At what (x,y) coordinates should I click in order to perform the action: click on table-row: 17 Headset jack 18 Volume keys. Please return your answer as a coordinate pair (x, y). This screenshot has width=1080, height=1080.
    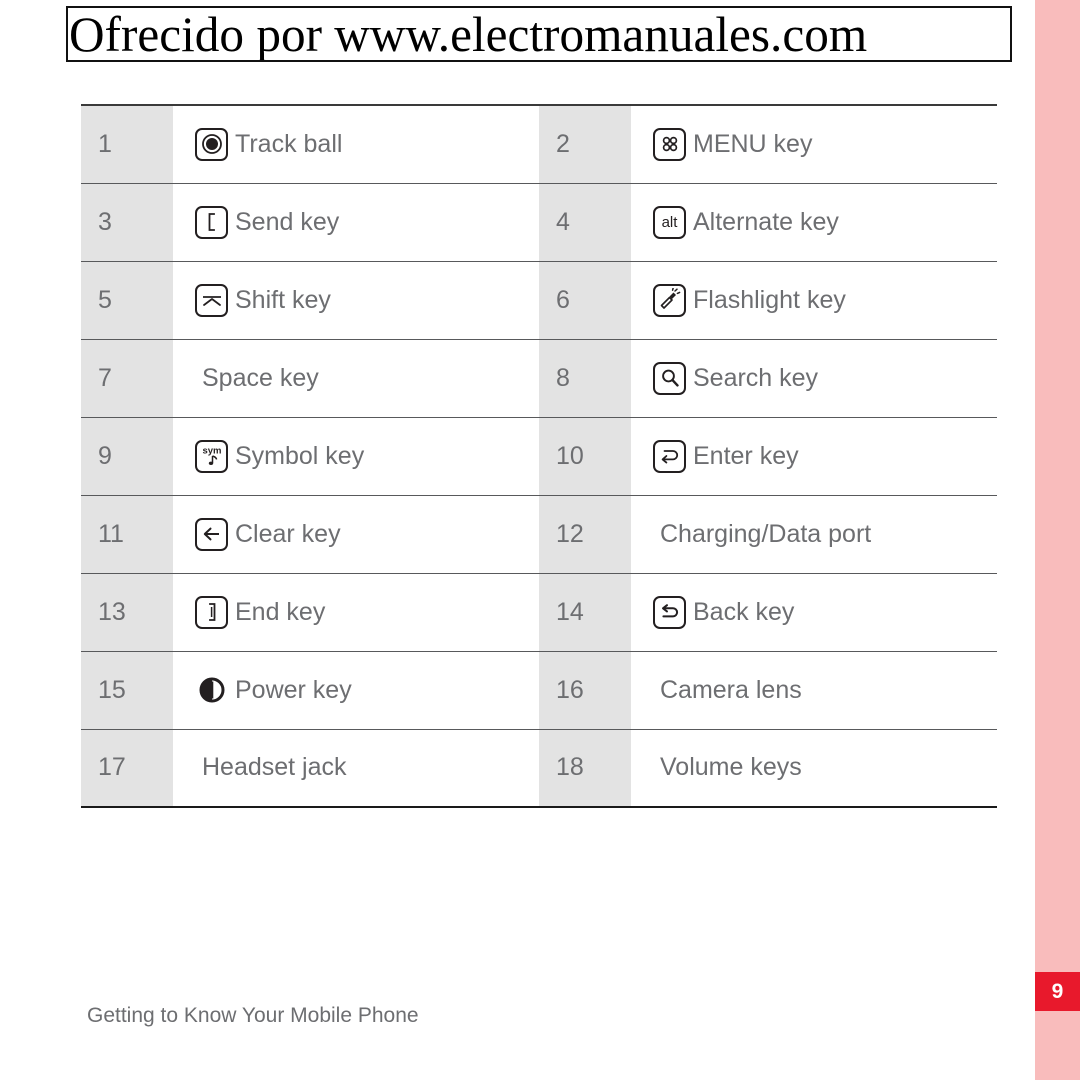
    Looking at the image, I should click on (539, 768).